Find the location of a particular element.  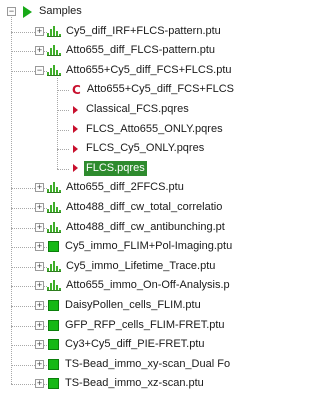

tree-node: FLCS_Cy5_ONLY.pqres is located at coordinates (138, 148).